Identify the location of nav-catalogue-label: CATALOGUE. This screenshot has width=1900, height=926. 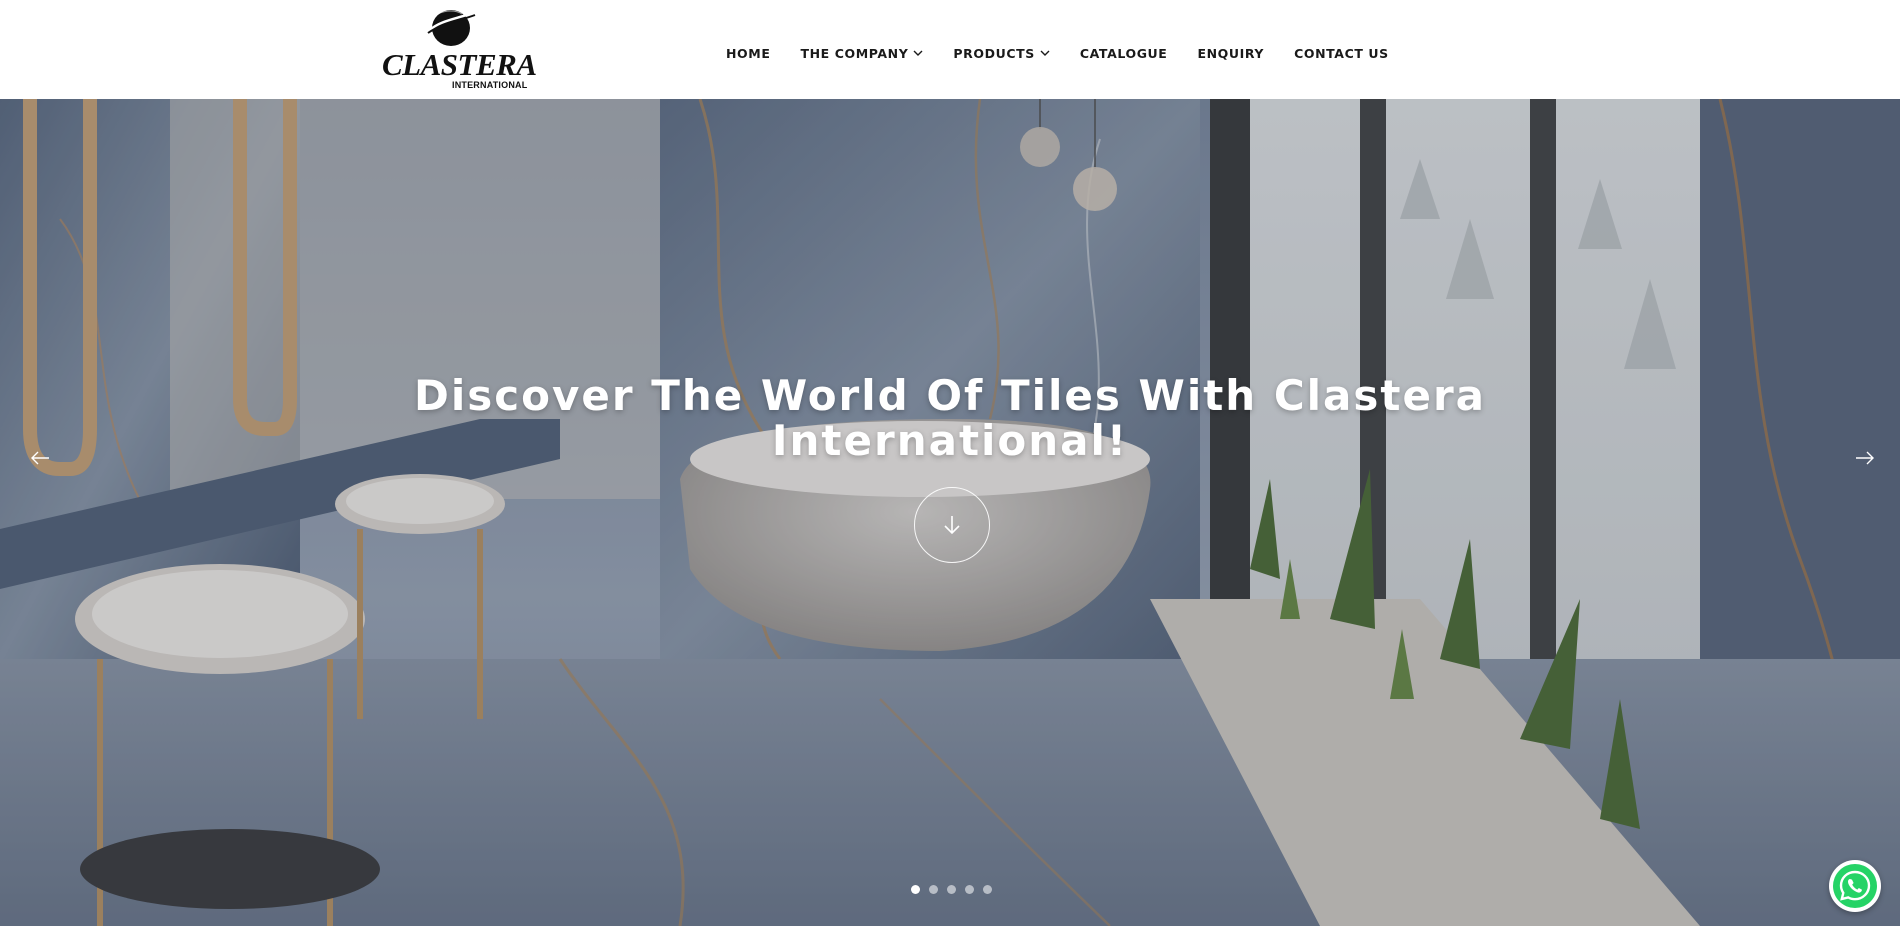
(1123, 53).